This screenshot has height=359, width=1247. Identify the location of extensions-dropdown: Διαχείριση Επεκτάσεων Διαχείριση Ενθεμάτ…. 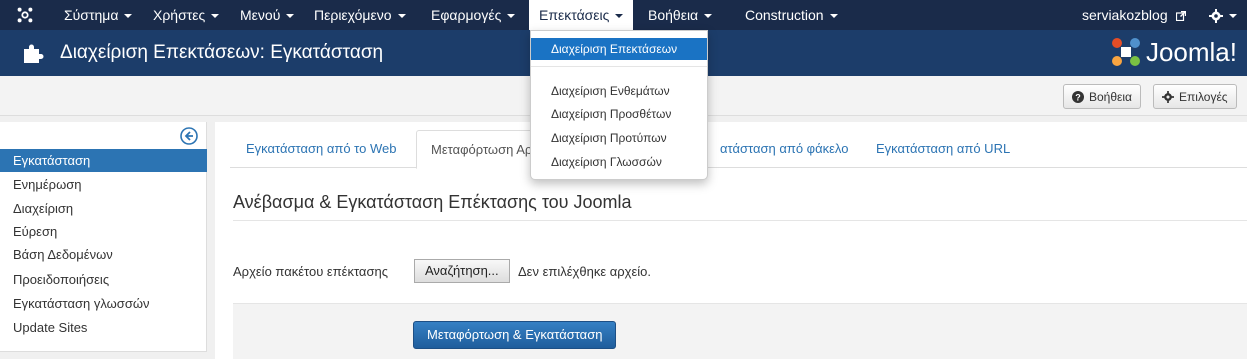
(619, 105).